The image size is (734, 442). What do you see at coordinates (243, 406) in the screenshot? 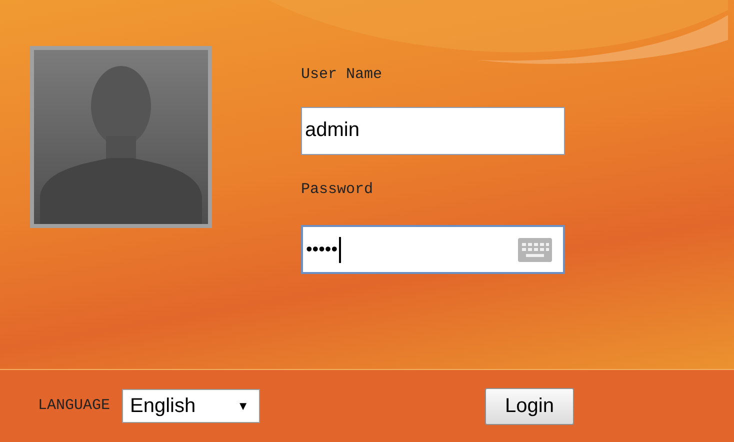
I see `dropdown-arrow: ▼` at bounding box center [243, 406].